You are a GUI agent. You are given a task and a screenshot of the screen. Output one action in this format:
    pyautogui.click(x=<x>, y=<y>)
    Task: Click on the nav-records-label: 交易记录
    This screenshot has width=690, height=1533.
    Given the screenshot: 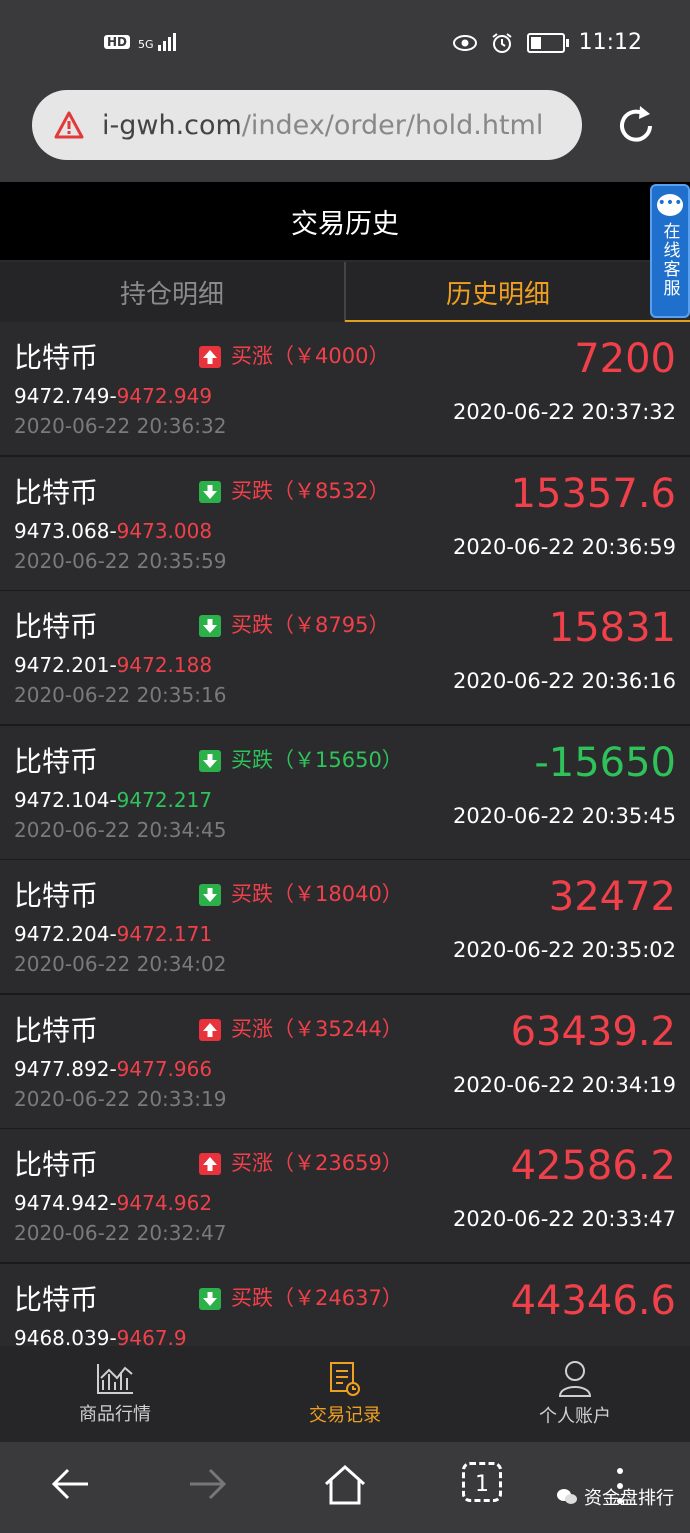 What is the action you would take?
    pyautogui.click(x=345, y=1415)
    